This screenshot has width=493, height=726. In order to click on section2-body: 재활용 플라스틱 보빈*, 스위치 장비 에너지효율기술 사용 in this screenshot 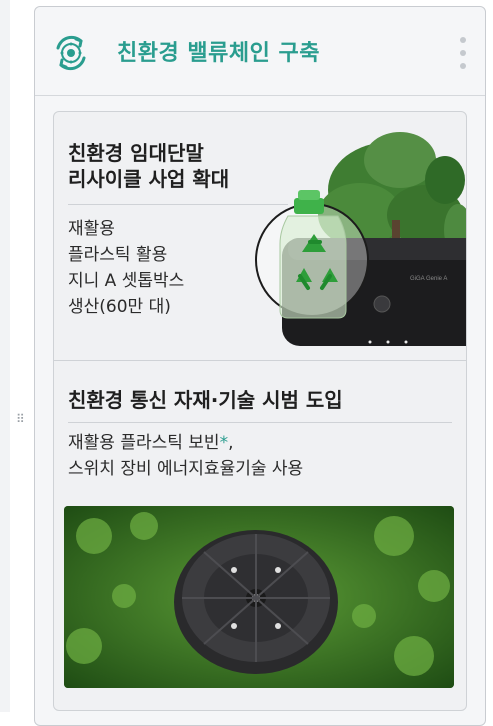, I will do `click(263, 456)`.